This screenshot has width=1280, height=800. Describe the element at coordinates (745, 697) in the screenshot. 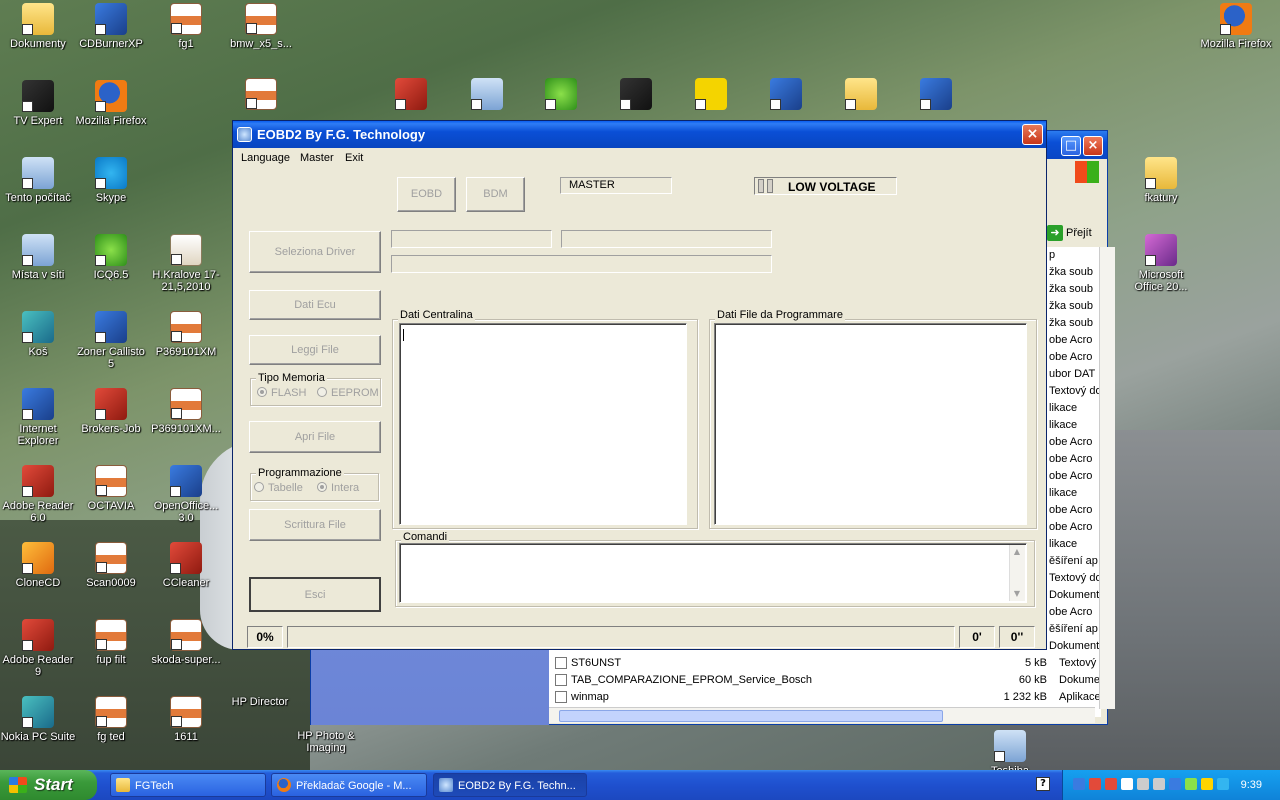

I see `file-row: winmap` at that location.